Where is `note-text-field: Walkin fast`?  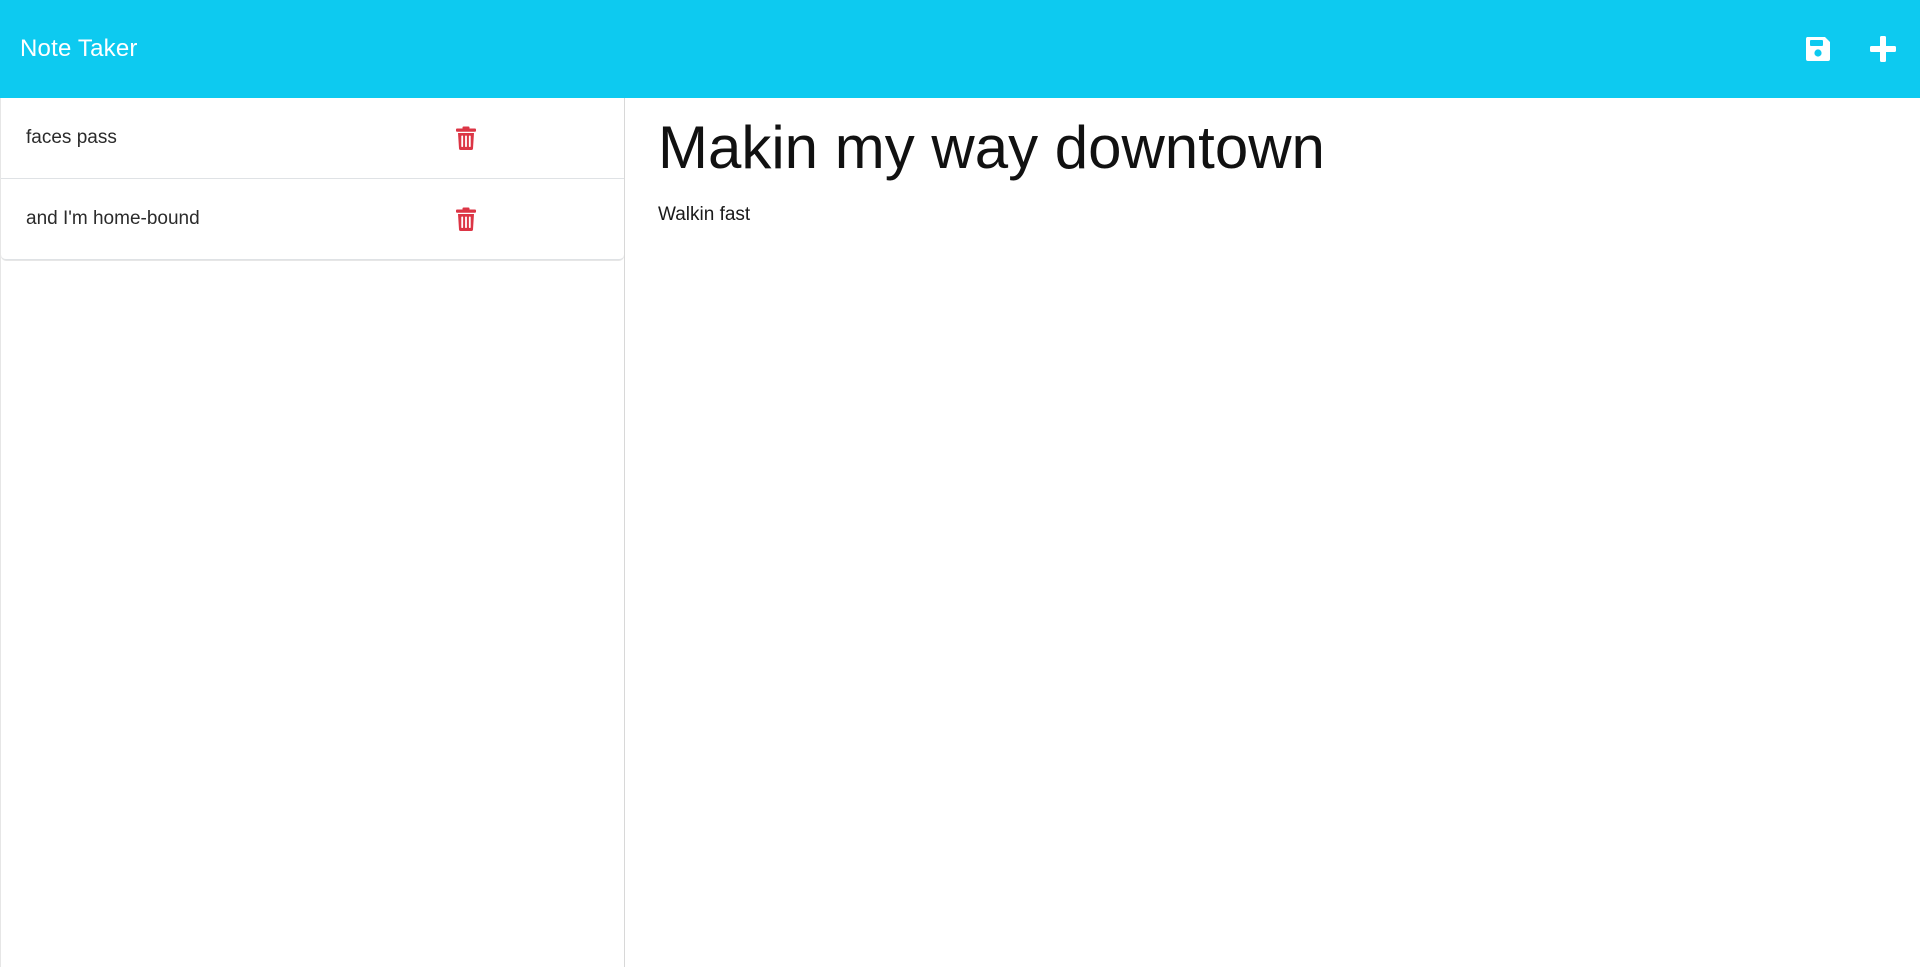 note-text-field: Walkin fast is located at coordinates (1273, 215).